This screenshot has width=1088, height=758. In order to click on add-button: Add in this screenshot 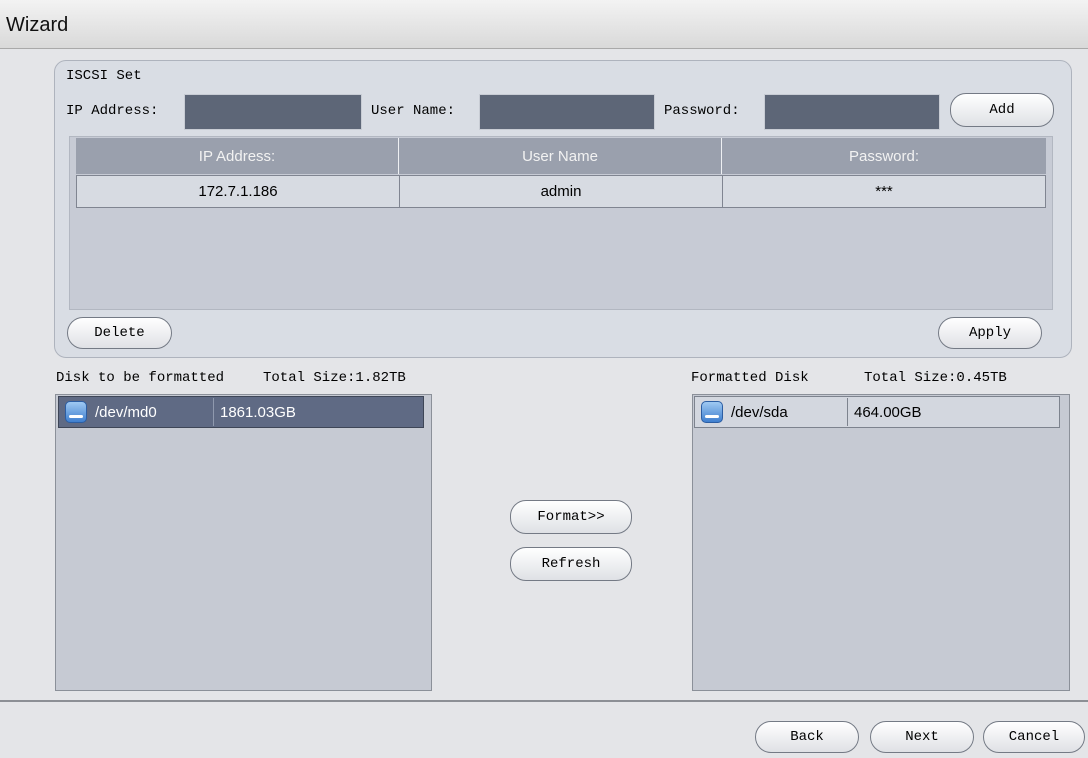, I will do `click(1002, 110)`.